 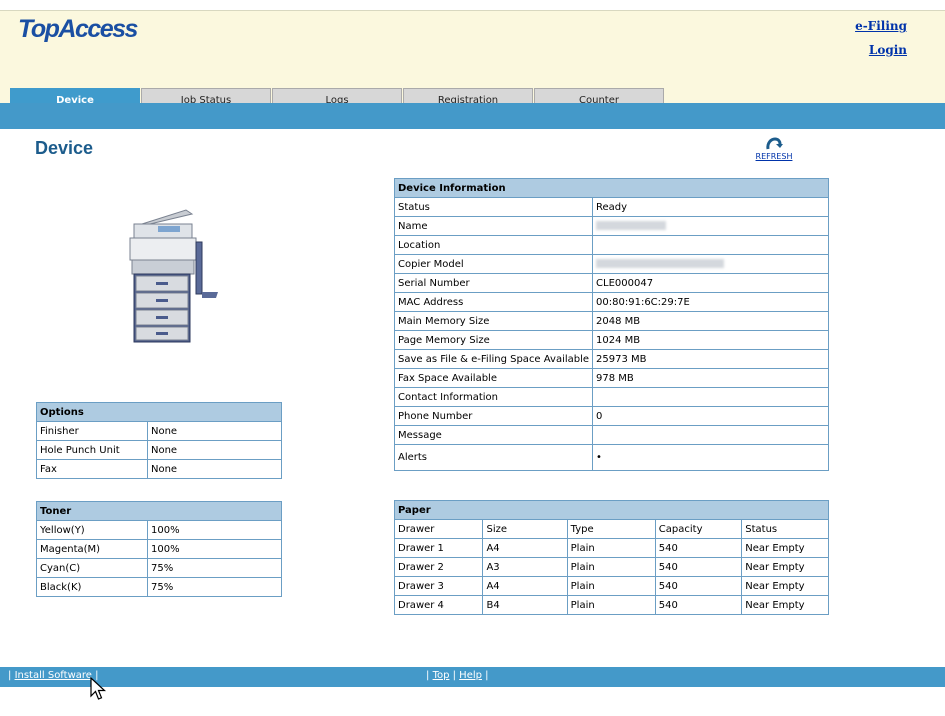 What do you see at coordinates (710, 340) in the screenshot?
I see `device-info-value: 1024 MB` at bounding box center [710, 340].